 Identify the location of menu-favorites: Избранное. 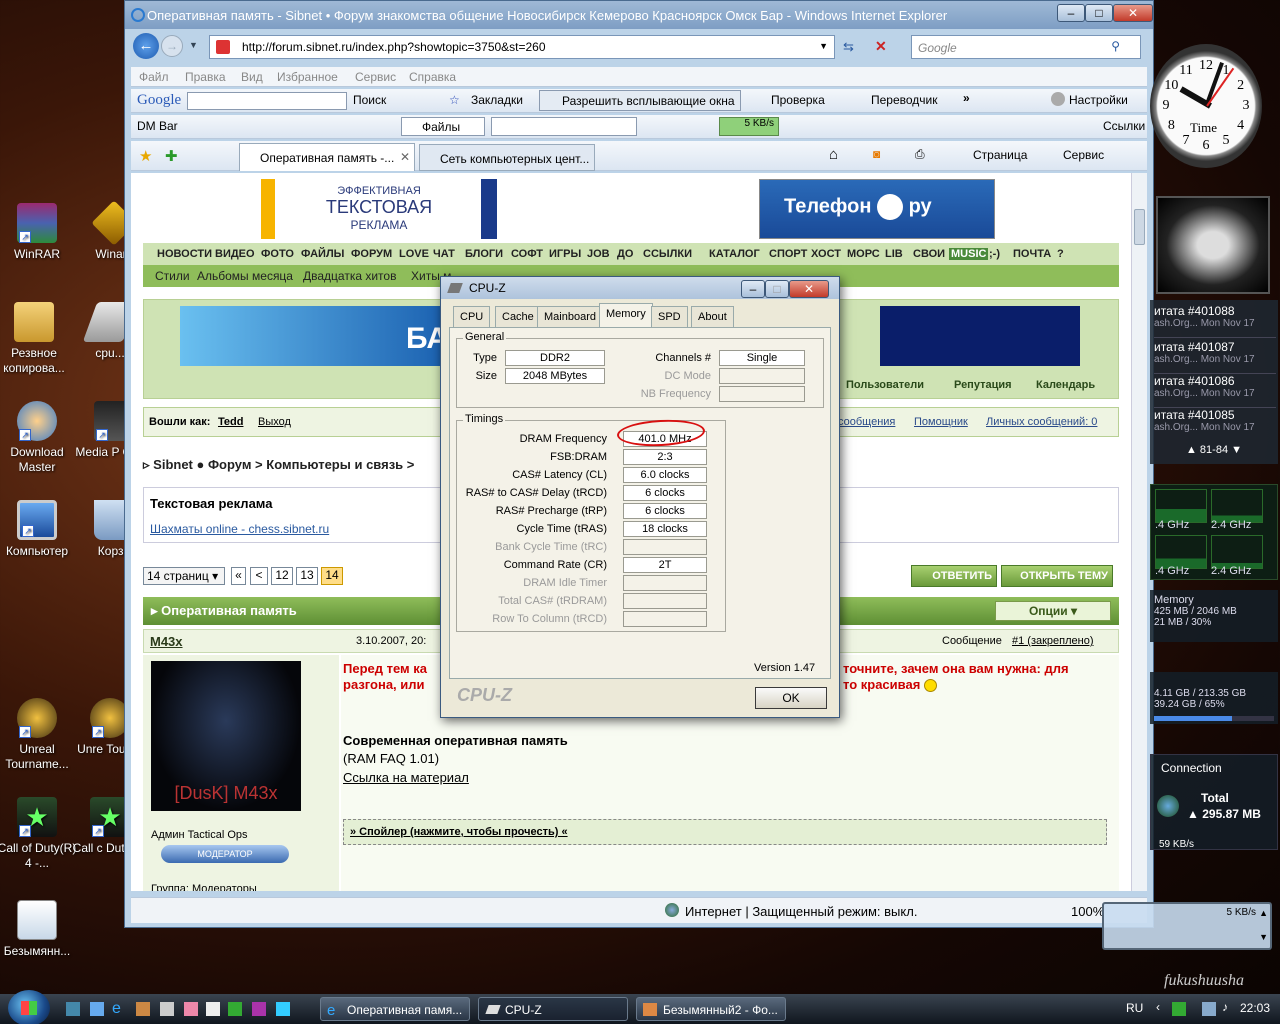
(307, 77).